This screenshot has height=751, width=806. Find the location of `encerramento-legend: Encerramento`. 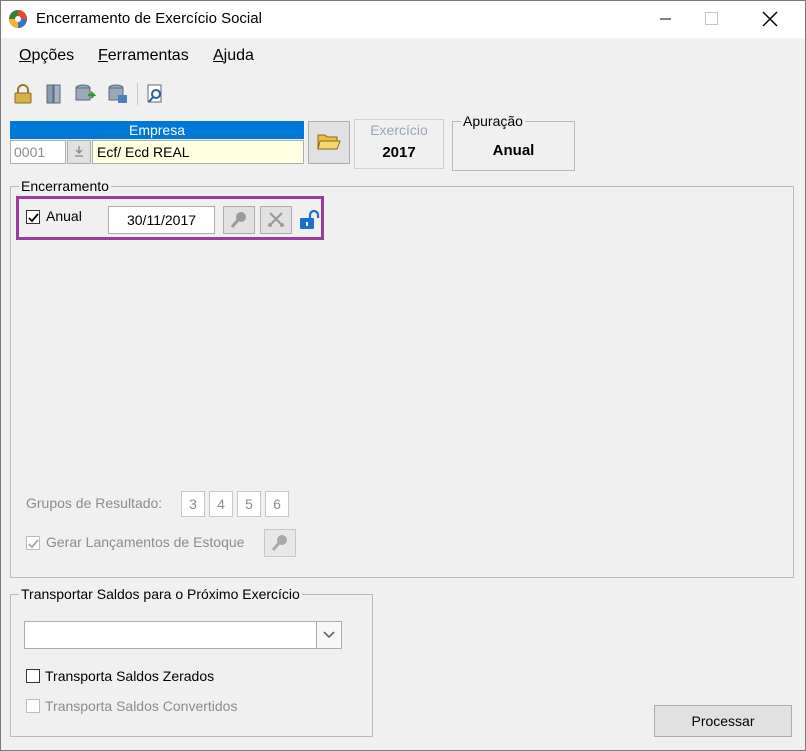

encerramento-legend: Encerramento is located at coordinates (65, 186).